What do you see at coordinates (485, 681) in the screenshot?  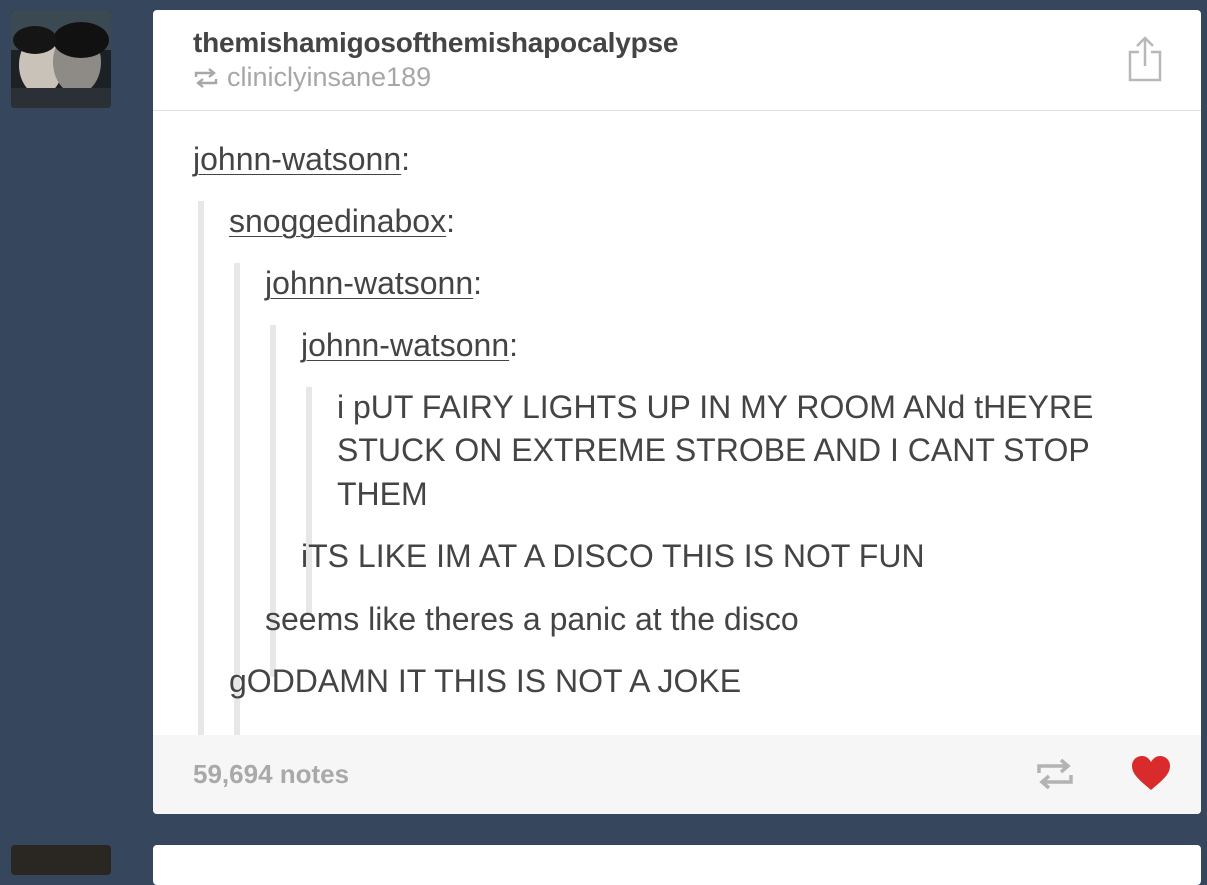 I see `message-text: gODDAMN IT THIS IS NOT A JOKE` at bounding box center [485, 681].